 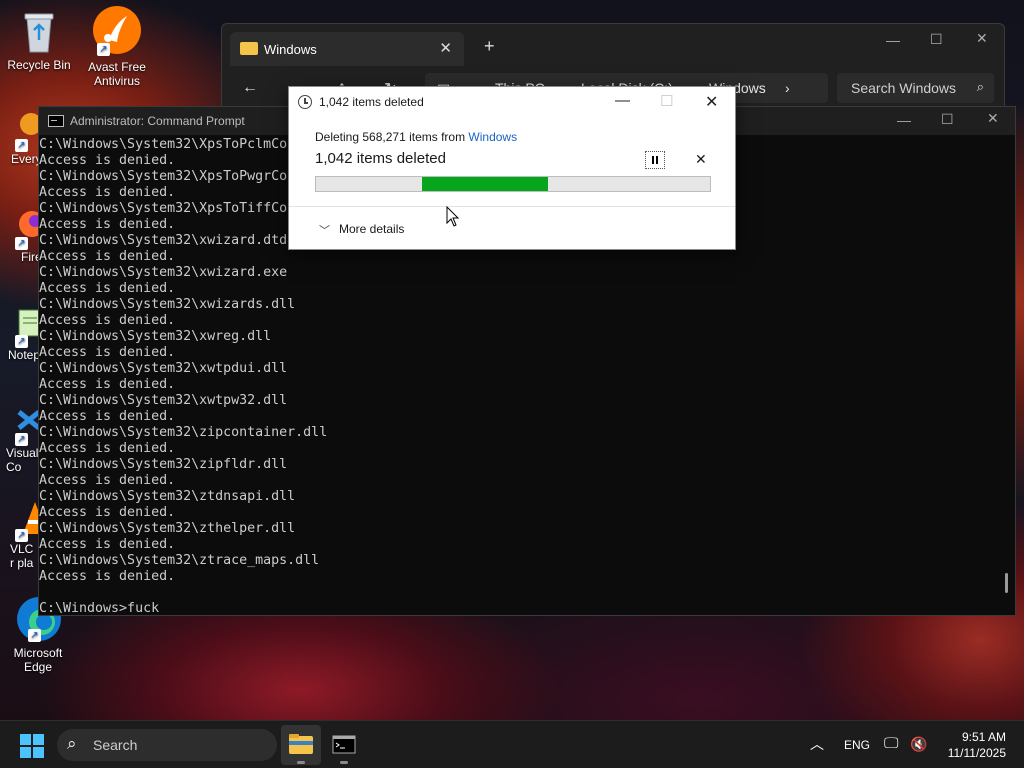 I want to click on close-tab-icon: ✕, so click(x=445, y=48).